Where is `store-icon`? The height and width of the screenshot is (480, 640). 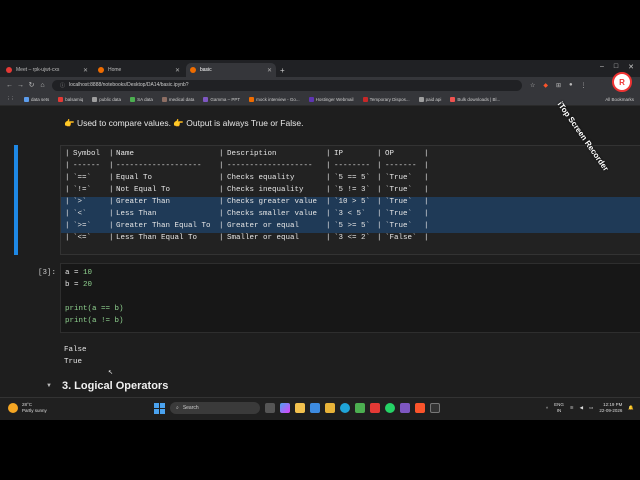 store-icon is located at coordinates (315, 408).